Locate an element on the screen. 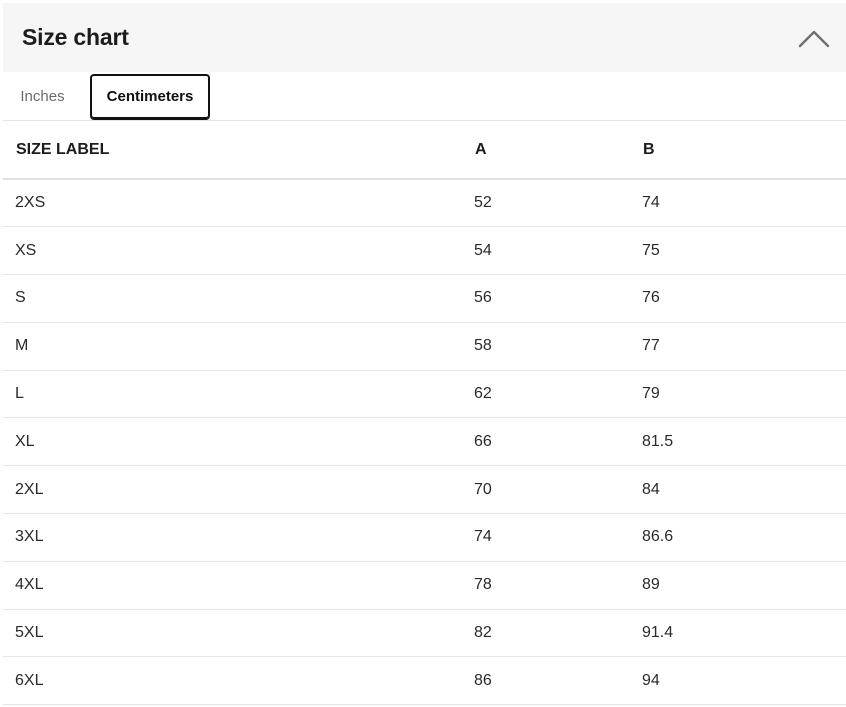  collapse-button is located at coordinates (814, 38).